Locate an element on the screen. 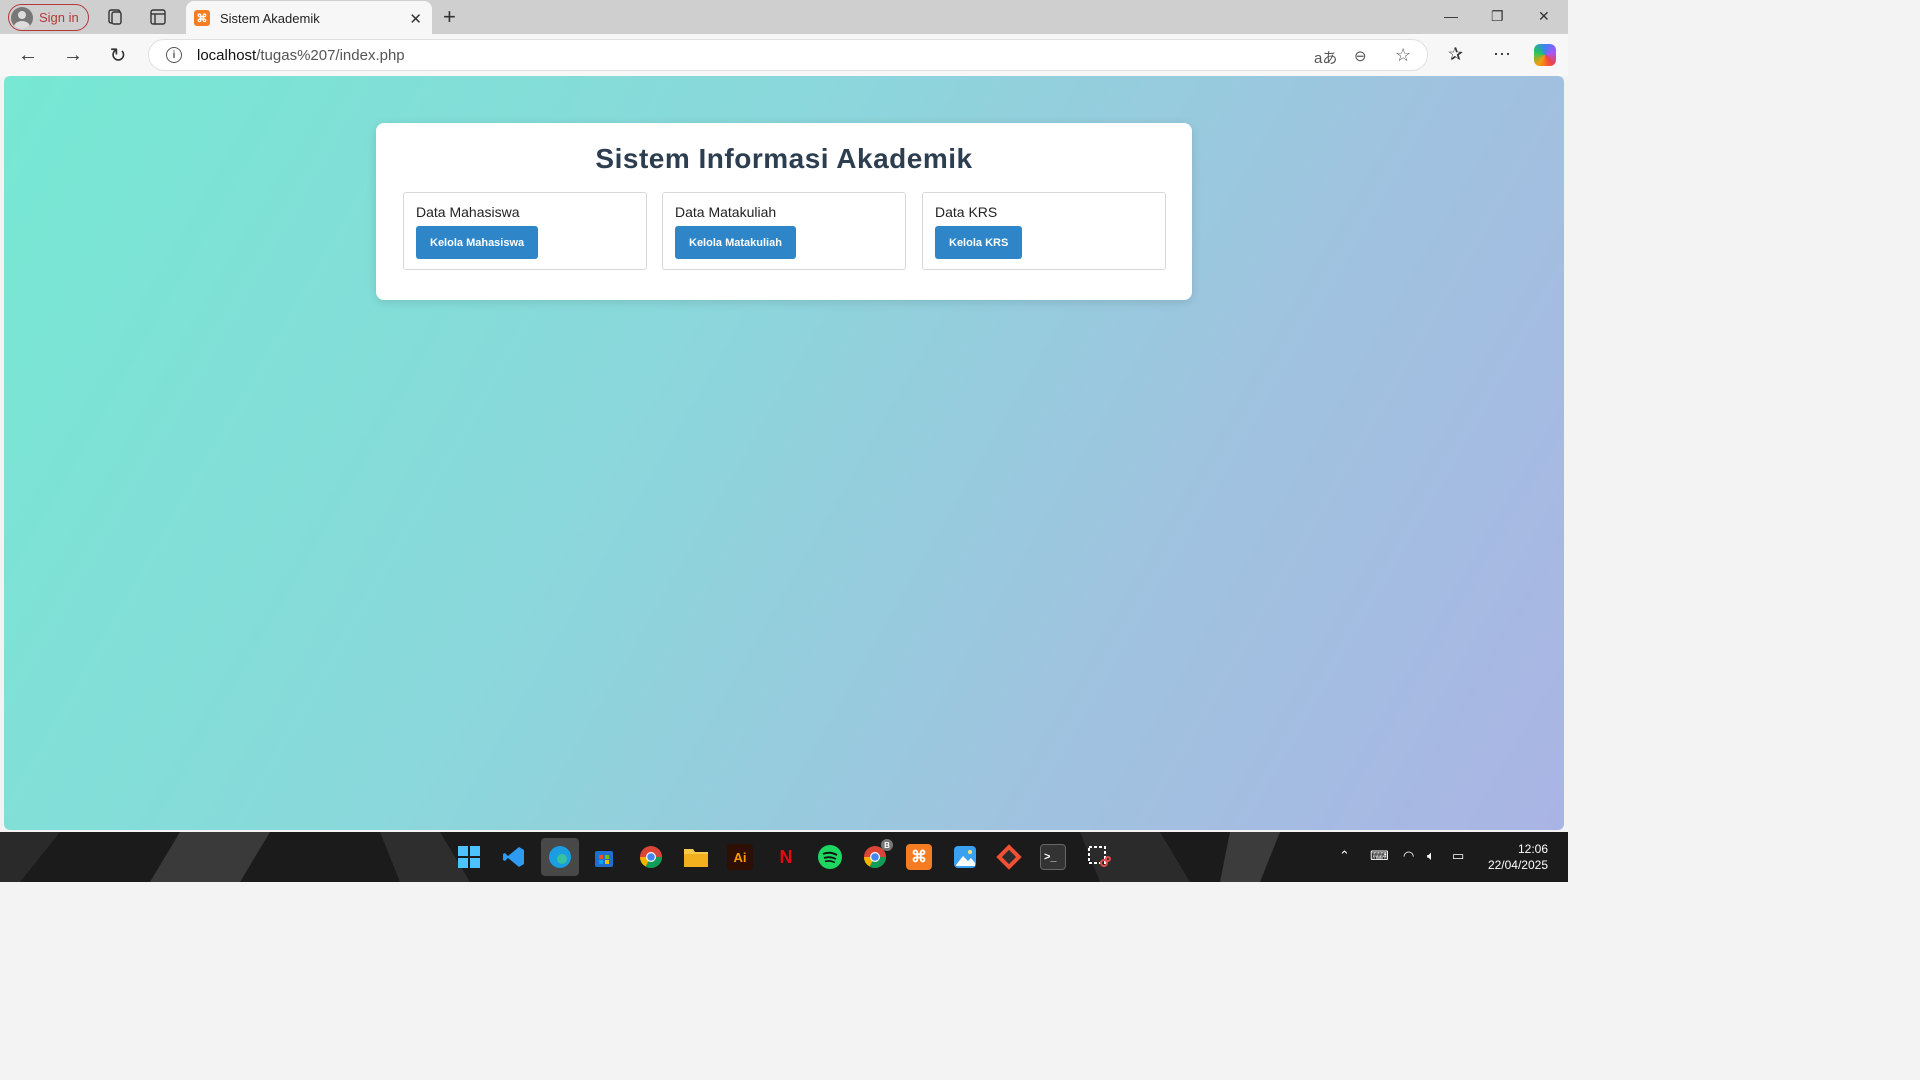 The height and width of the screenshot is (1080, 1920). close-window-icon: ✕ is located at coordinates (1544, 16).